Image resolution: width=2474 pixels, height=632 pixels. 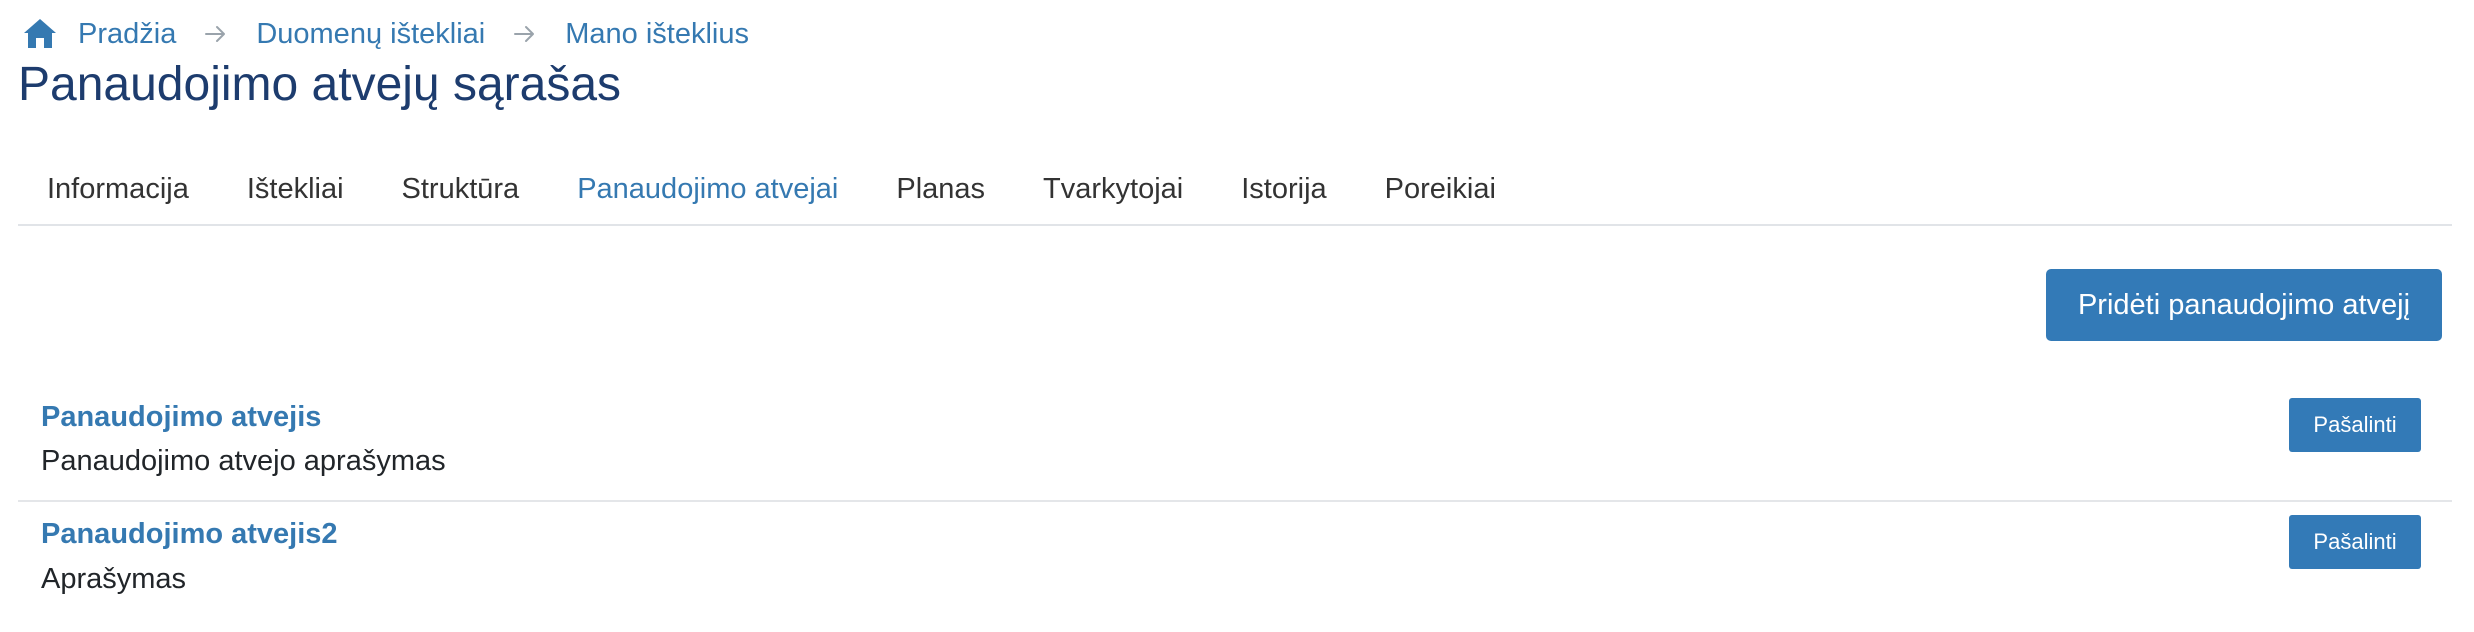 I want to click on usecase-description: Aprašymas, so click(x=114, y=579).